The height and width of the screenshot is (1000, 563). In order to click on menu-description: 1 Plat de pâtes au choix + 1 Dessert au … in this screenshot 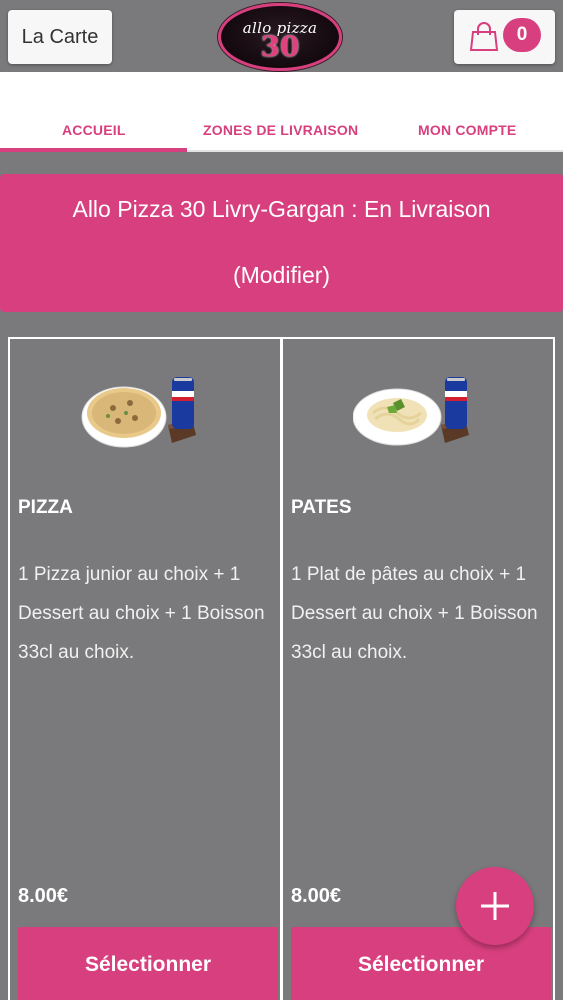, I will do `click(414, 613)`.